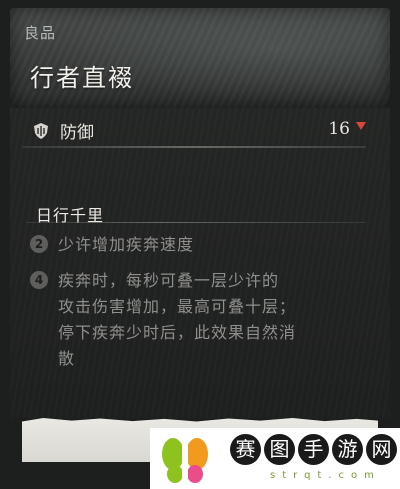 The image size is (400, 489). Describe the element at coordinates (185, 460) in the screenshot. I see `butterfly-logo-icon` at that location.